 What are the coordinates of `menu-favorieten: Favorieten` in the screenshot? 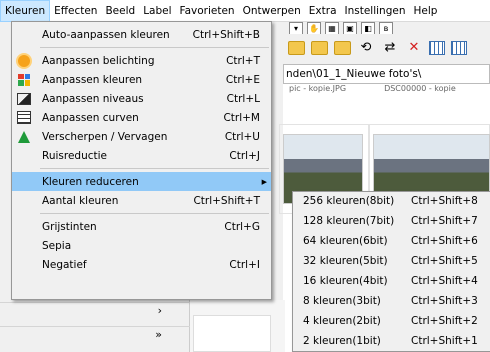 It's located at (207, 11).